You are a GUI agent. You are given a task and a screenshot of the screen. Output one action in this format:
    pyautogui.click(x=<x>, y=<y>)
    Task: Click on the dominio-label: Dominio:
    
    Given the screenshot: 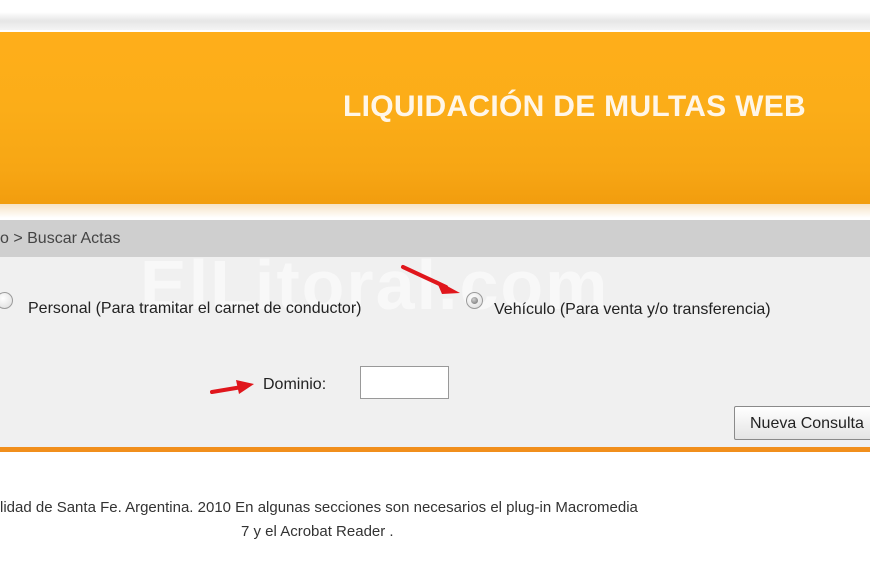 What is the action you would take?
    pyautogui.click(x=295, y=384)
    